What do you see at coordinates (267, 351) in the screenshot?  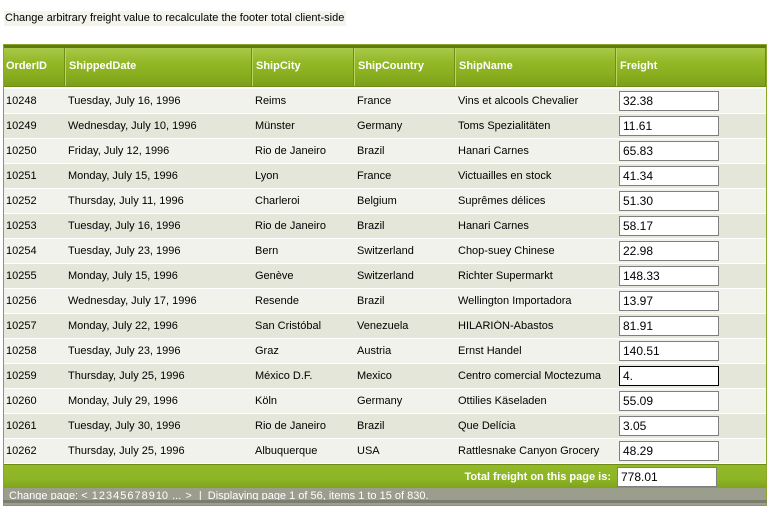 I see `cell-shipcity: Graz` at bounding box center [267, 351].